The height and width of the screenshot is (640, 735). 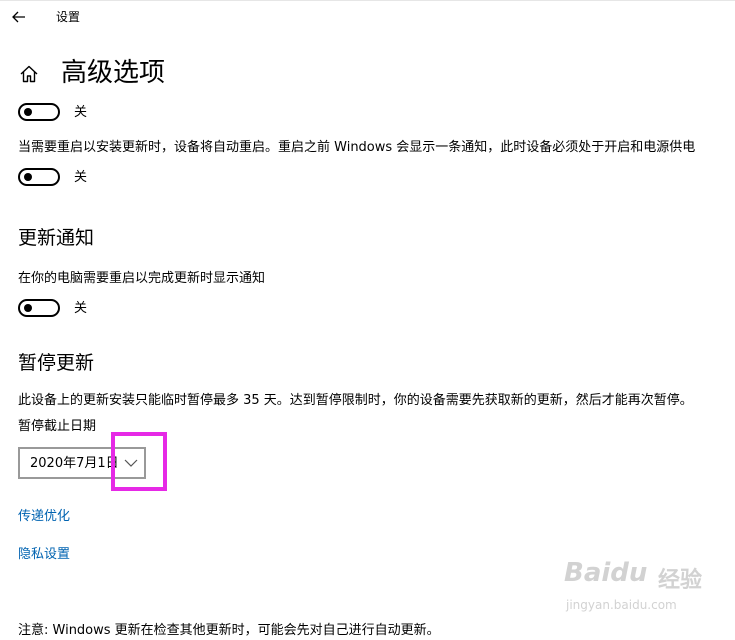 I want to click on pause-until-date-dropdown: 2020年7月1日, so click(x=82, y=463).